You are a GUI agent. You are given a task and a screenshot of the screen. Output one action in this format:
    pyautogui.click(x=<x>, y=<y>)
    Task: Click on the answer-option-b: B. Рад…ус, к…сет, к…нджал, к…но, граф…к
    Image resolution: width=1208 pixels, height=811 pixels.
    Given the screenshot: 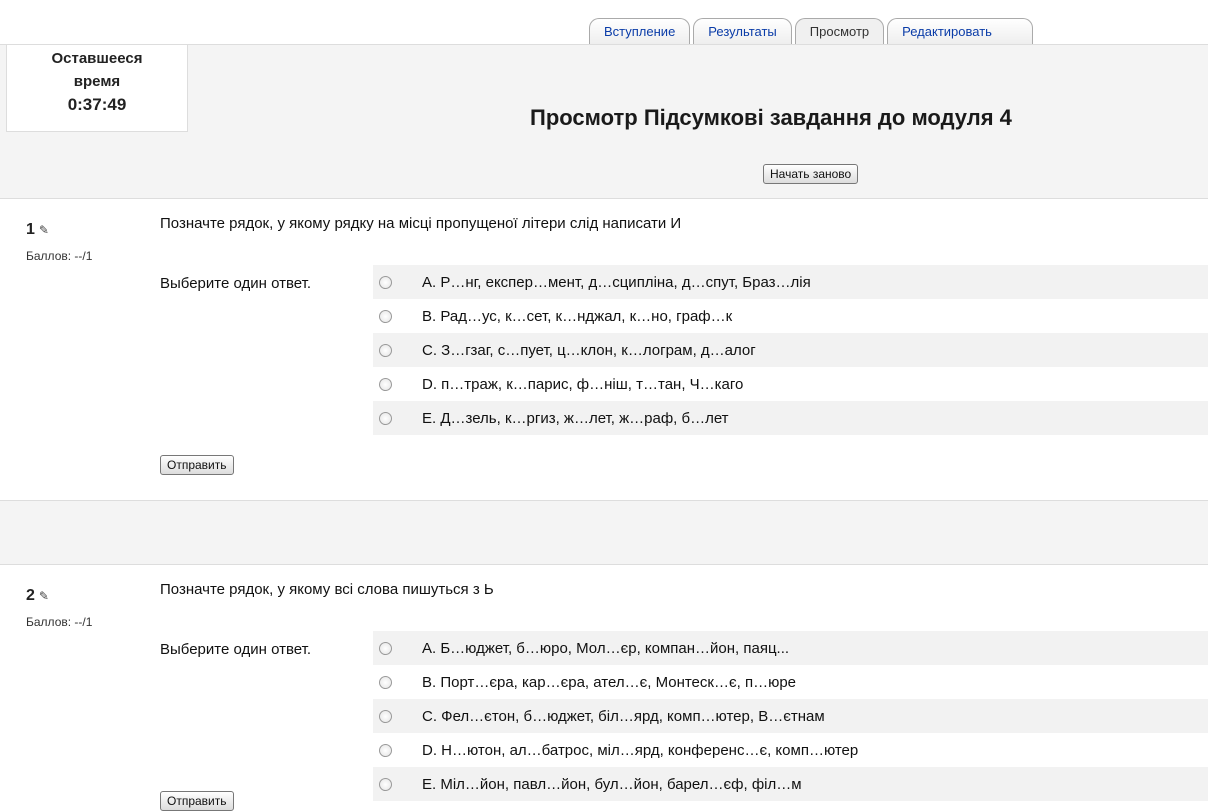 What is the action you would take?
    pyautogui.click(x=790, y=316)
    